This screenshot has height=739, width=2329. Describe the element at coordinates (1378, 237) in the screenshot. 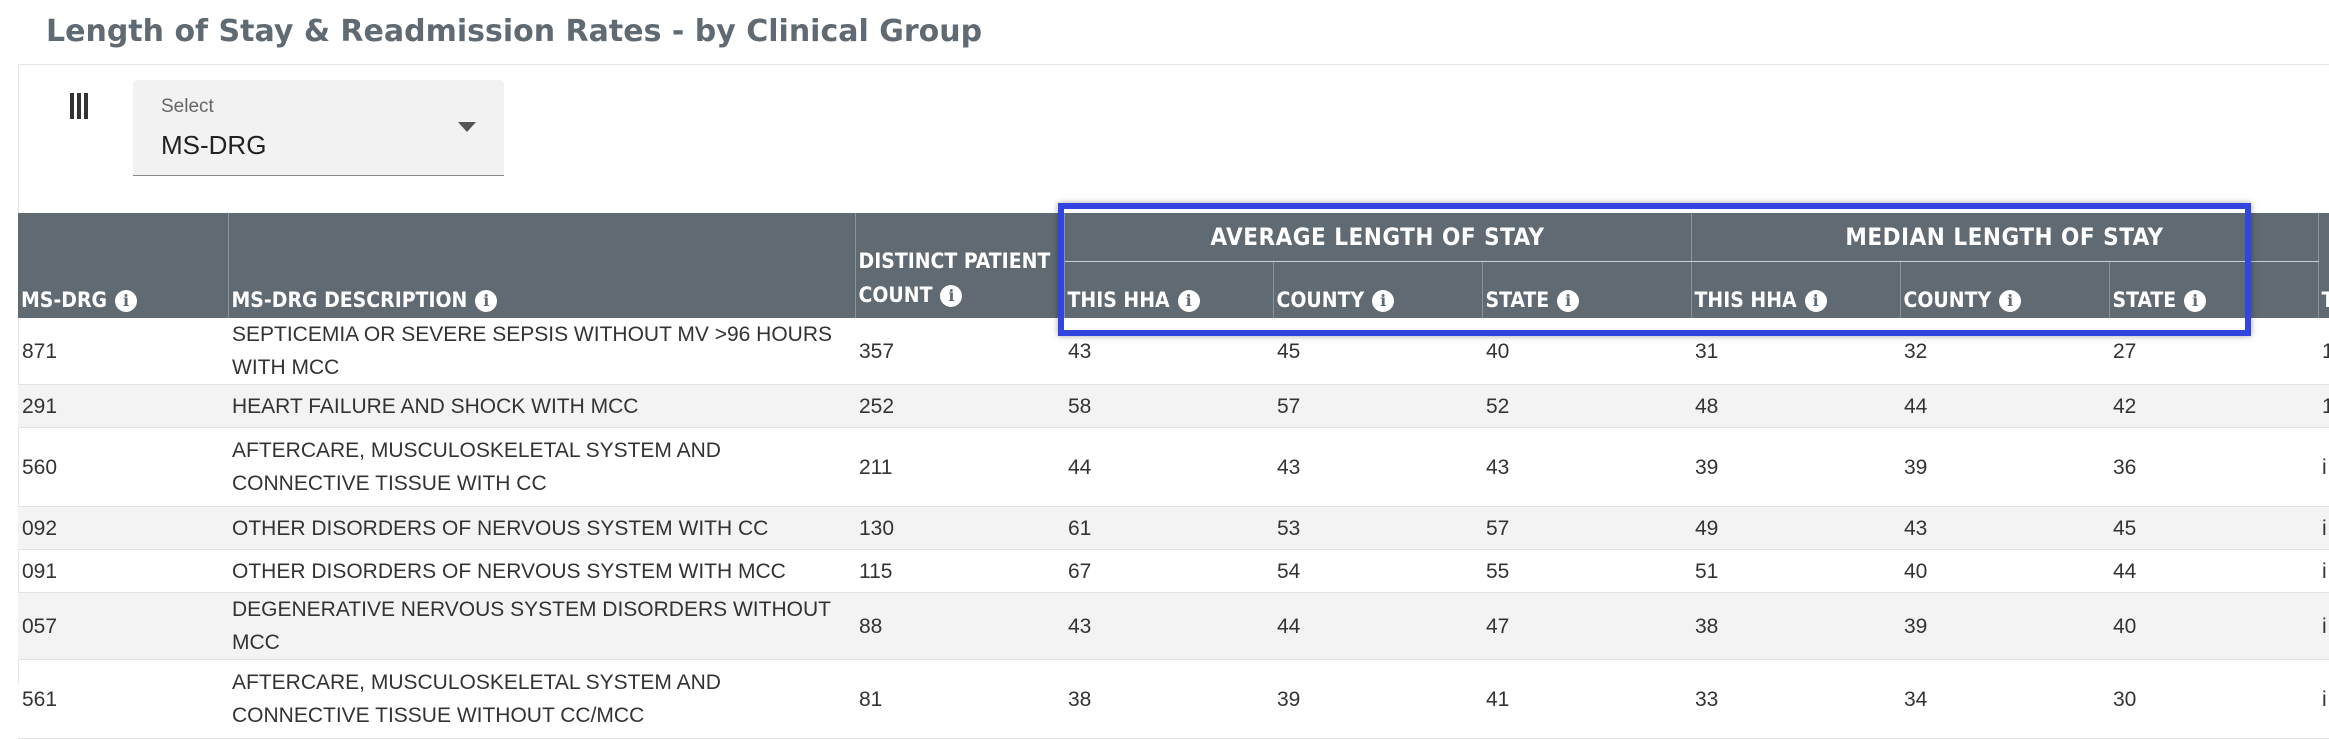

I see `group-header-average-los: AVERAGE LENGTH OF STAY` at that location.